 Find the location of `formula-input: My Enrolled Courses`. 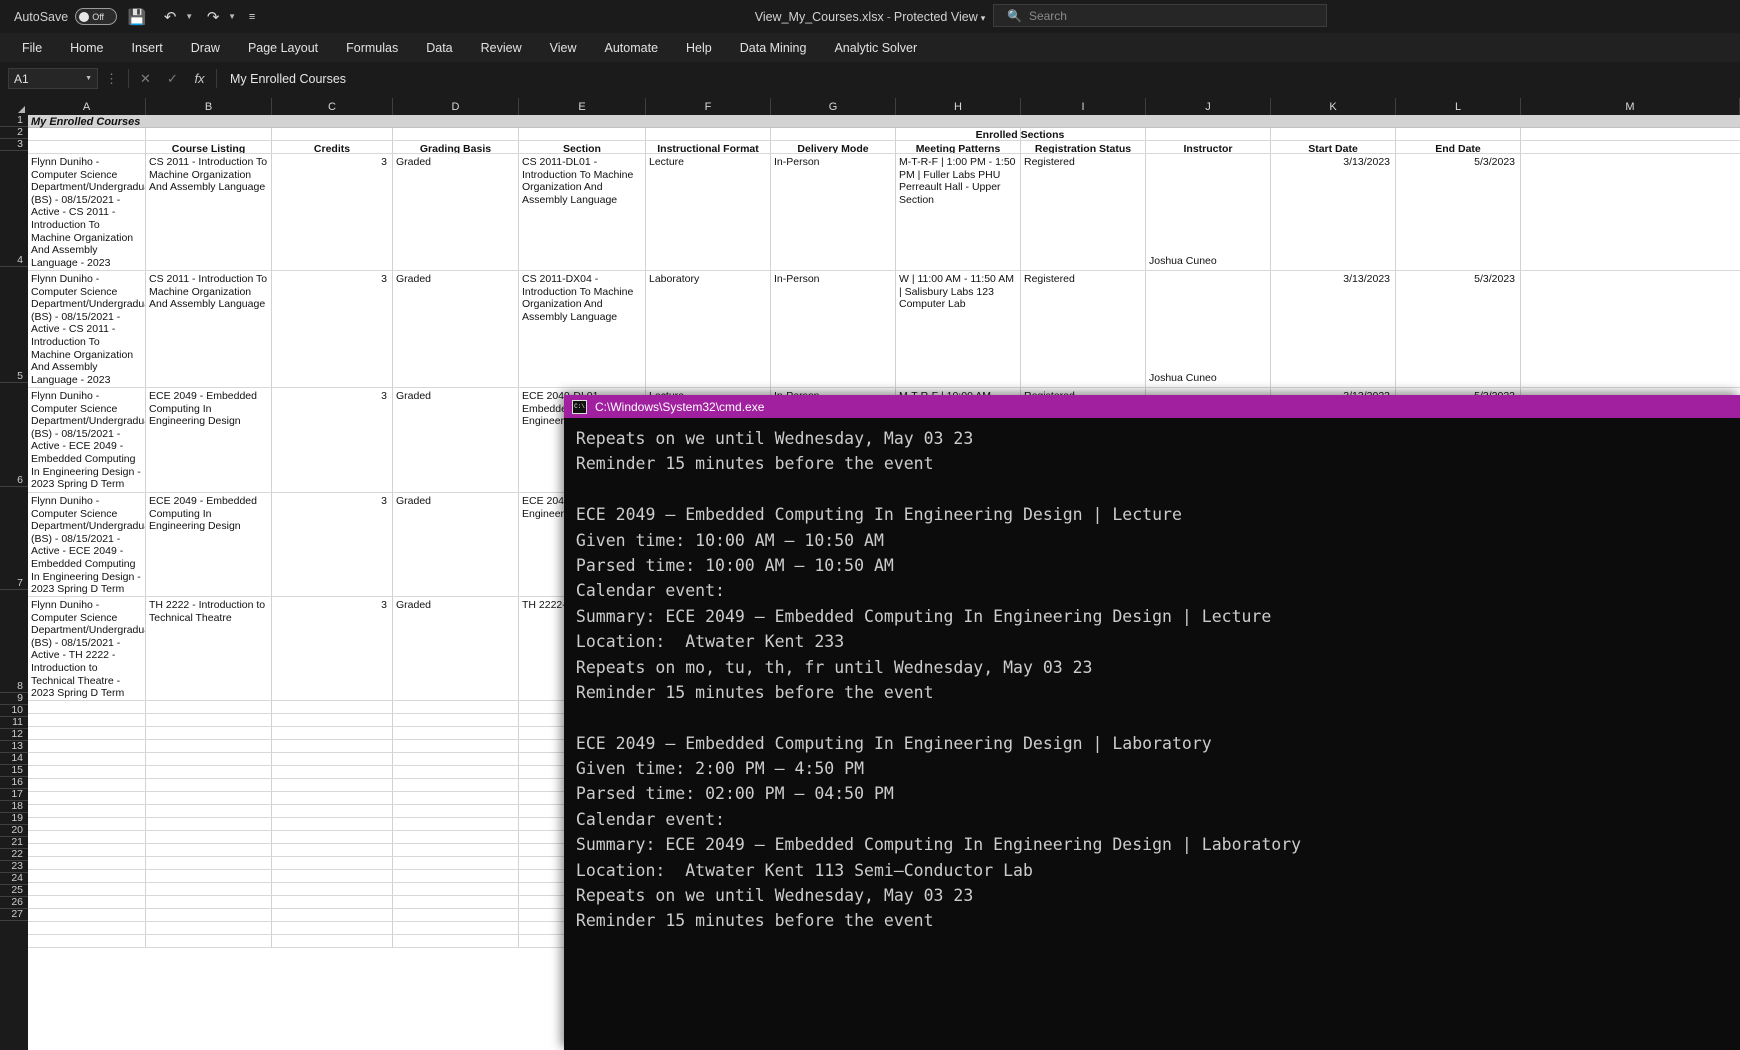

formula-input: My Enrolled Courses is located at coordinates (288, 79).